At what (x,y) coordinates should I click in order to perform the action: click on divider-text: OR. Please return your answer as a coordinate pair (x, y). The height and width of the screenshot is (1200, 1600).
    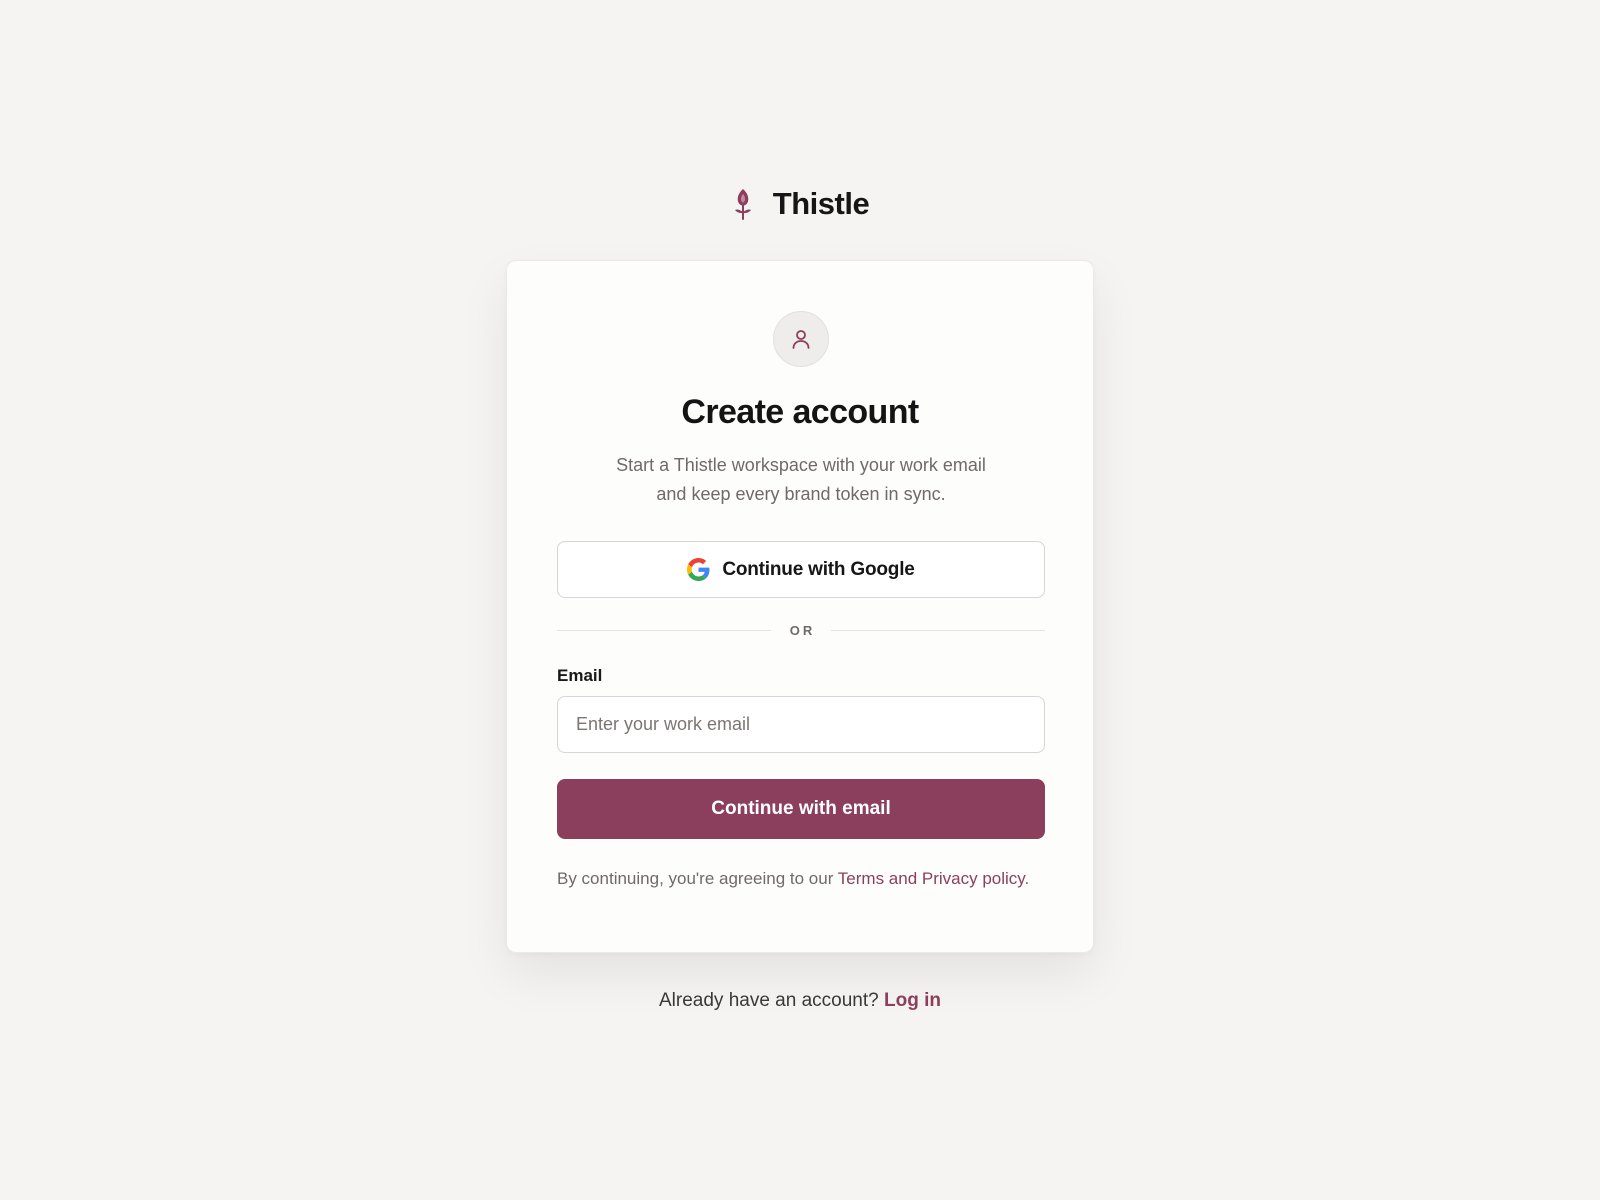
    Looking at the image, I should click on (802, 630).